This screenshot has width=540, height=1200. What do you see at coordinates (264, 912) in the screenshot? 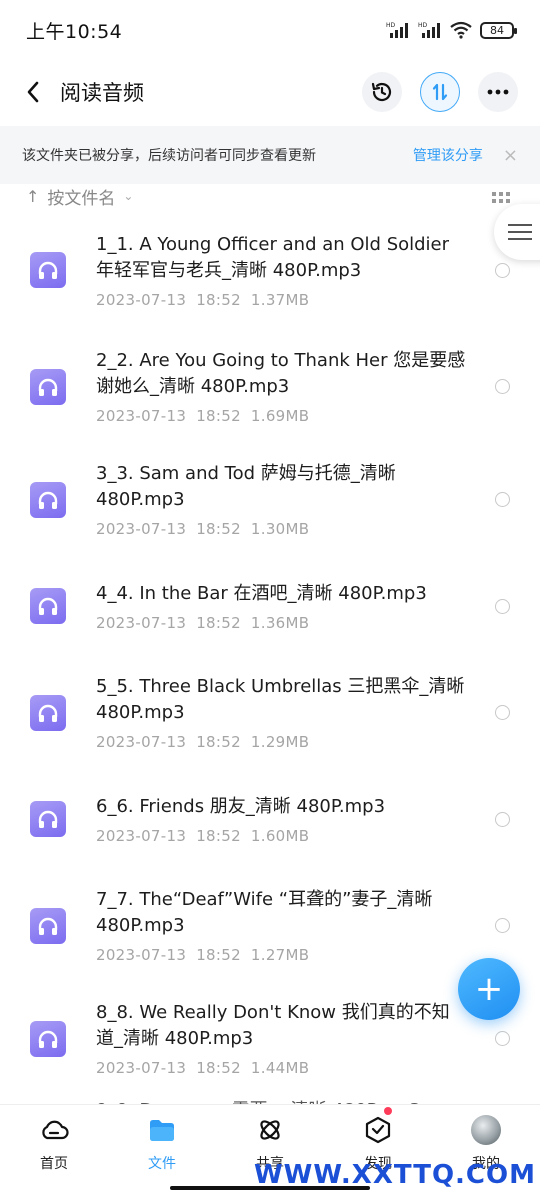
I see `file-name: 7_7. The“Deaf”Wife “耳聋的”妻子_清晰 480P.mp3` at bounding box center [264, 912].